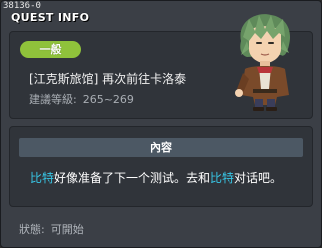  What do you see at coordinates (32, 229) in the screenshot?
I see `status-label: 狀態:` at bounding box center [32, 229].